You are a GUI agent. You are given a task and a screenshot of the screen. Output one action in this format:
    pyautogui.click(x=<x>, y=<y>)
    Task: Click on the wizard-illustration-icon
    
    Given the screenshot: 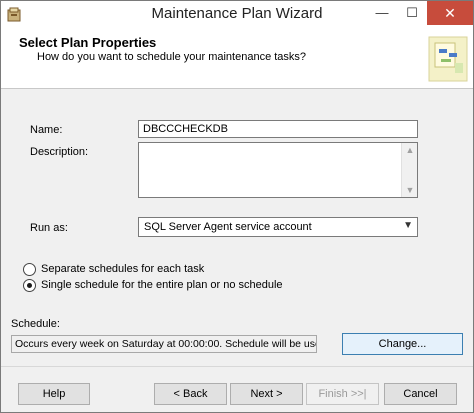 What is the action you would take?
    pyautogui.click(x=448, y=59)
    